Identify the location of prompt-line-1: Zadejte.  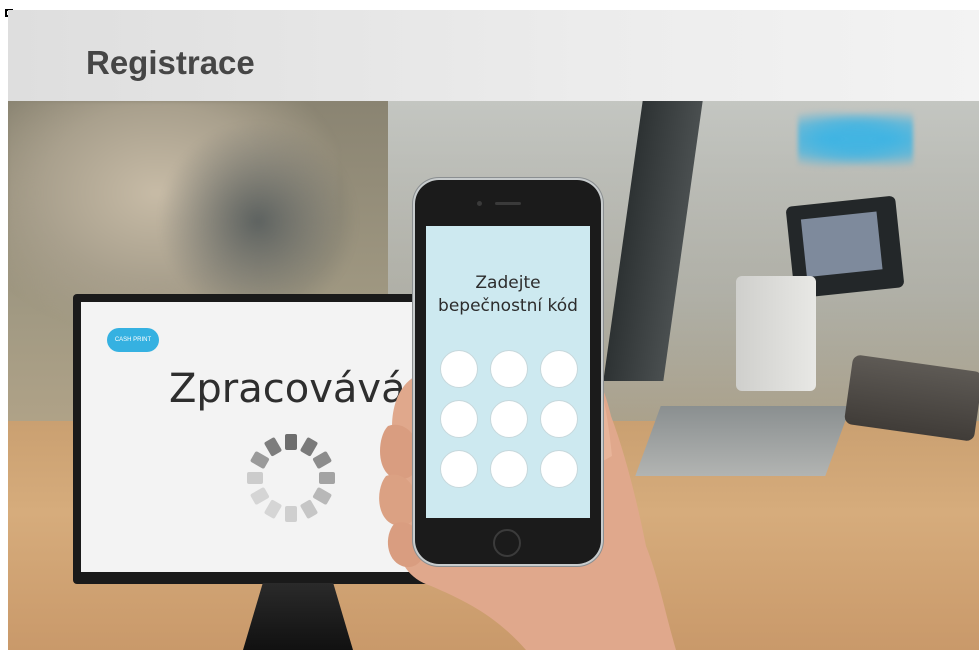
(508, 283).